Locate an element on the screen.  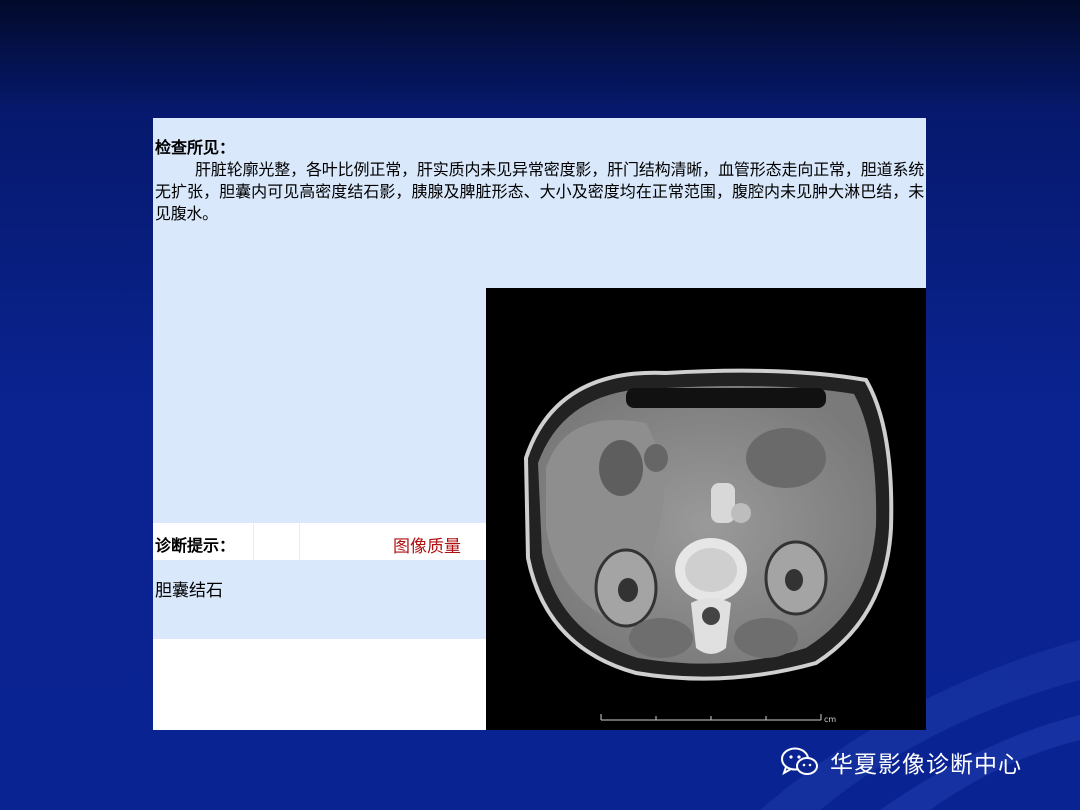
image-quality-label: 图像质量 is located at coordinates (427, 547).